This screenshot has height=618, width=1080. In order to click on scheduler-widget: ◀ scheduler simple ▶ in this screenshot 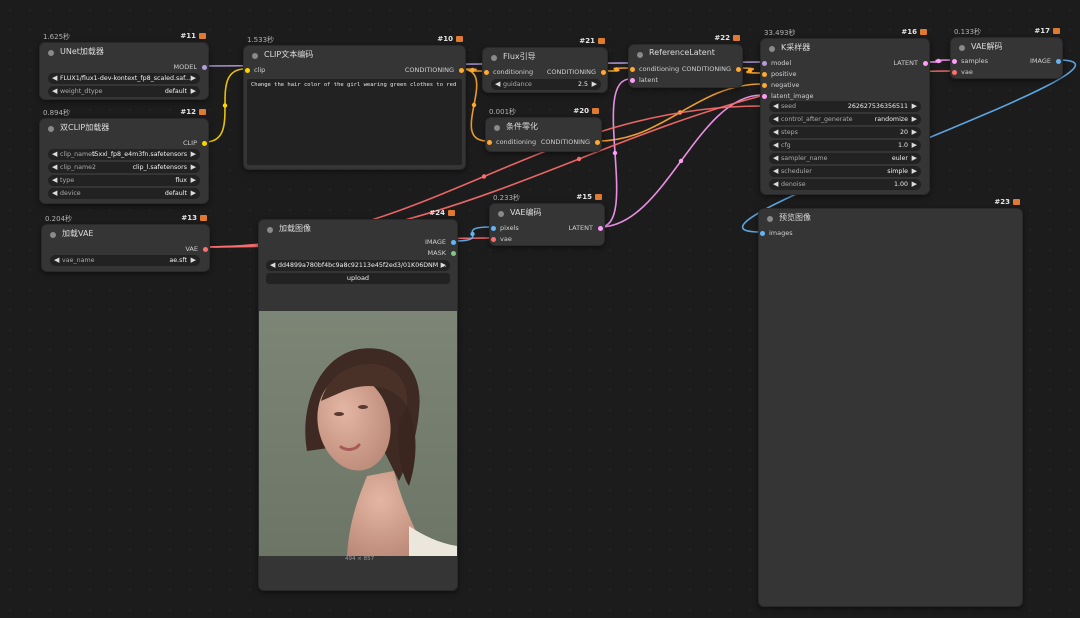, I will do `click(845, 171)`.